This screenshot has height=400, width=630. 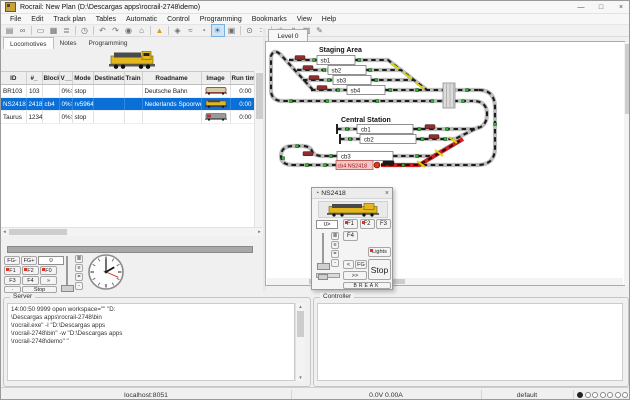 I want to click on menu-help: Help, so click(x=329, y=19).